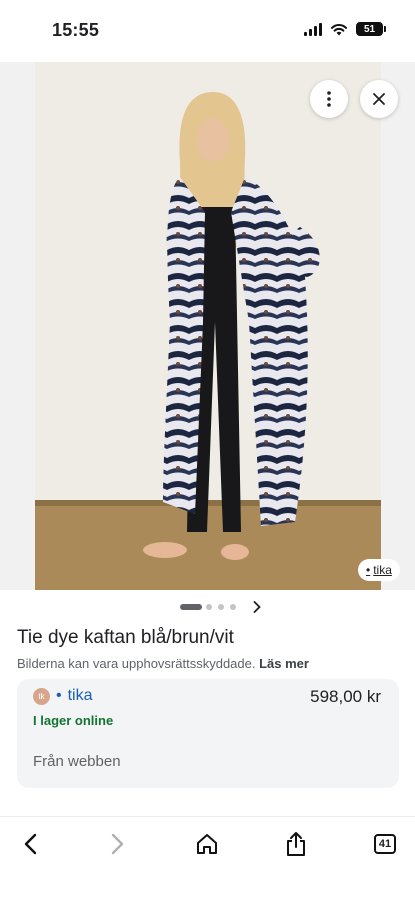 This screenshot has height=900, width=415. I want to click on more-vertical-icon, so click(329, 99).